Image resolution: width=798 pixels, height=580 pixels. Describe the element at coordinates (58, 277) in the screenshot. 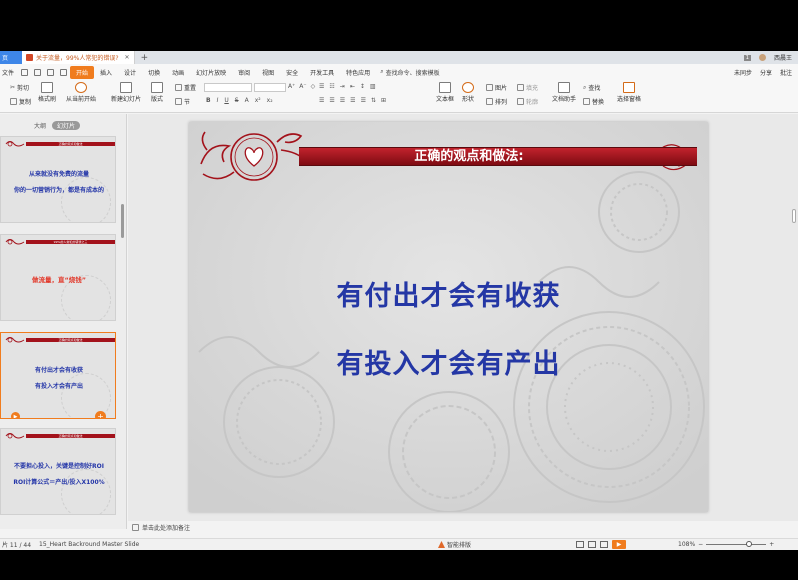

I see `slide-thumbnail-10: 99%的人常犯的错误之三 做流量，直“烧钱”` at that location.